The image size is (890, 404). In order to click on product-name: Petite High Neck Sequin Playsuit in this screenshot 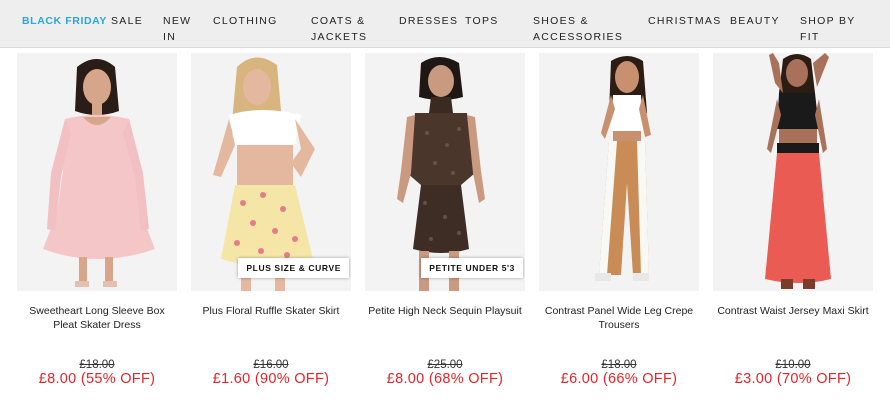, I will do `click(445, 311)`.